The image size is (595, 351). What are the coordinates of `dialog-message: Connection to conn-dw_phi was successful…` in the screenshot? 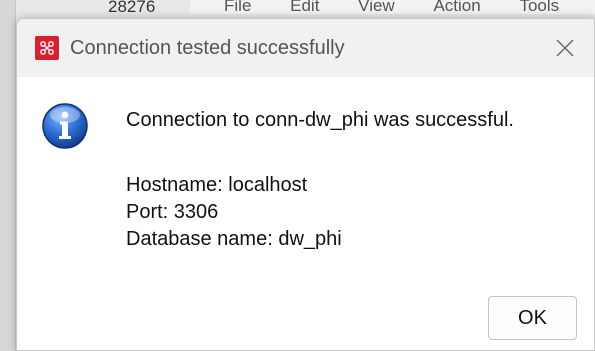 It's located at (320, 120).